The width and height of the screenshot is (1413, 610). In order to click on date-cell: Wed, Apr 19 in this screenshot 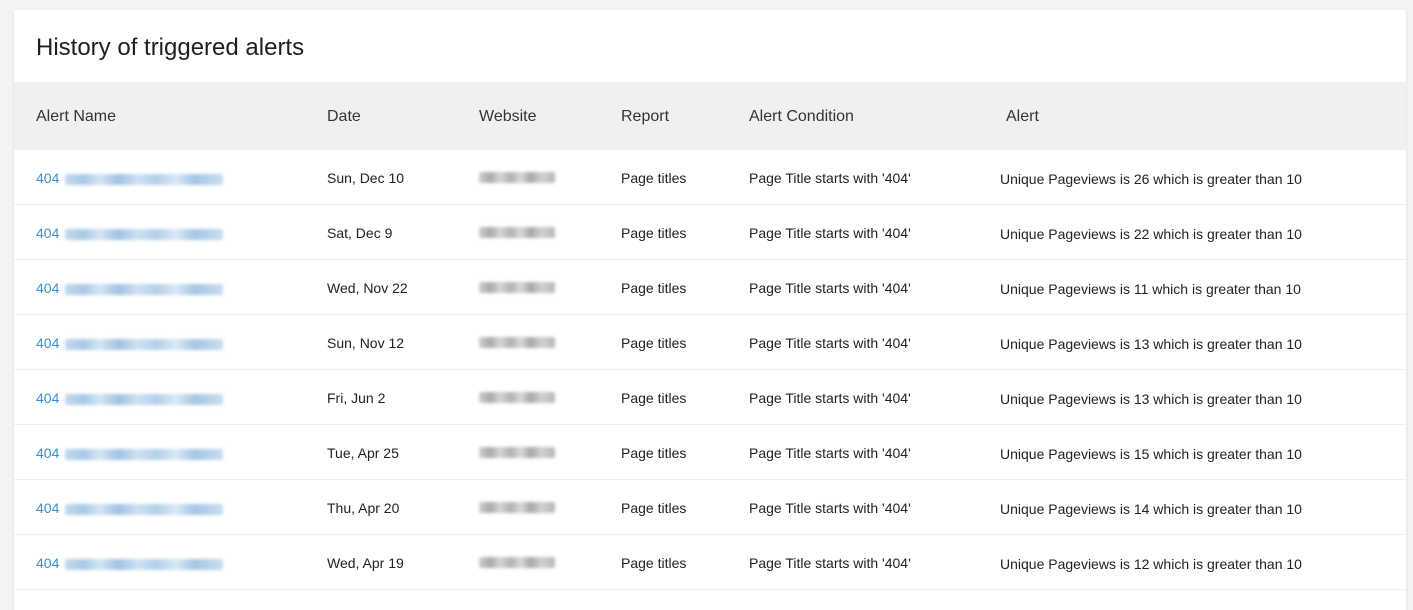, I will do `click(365, 563)`.